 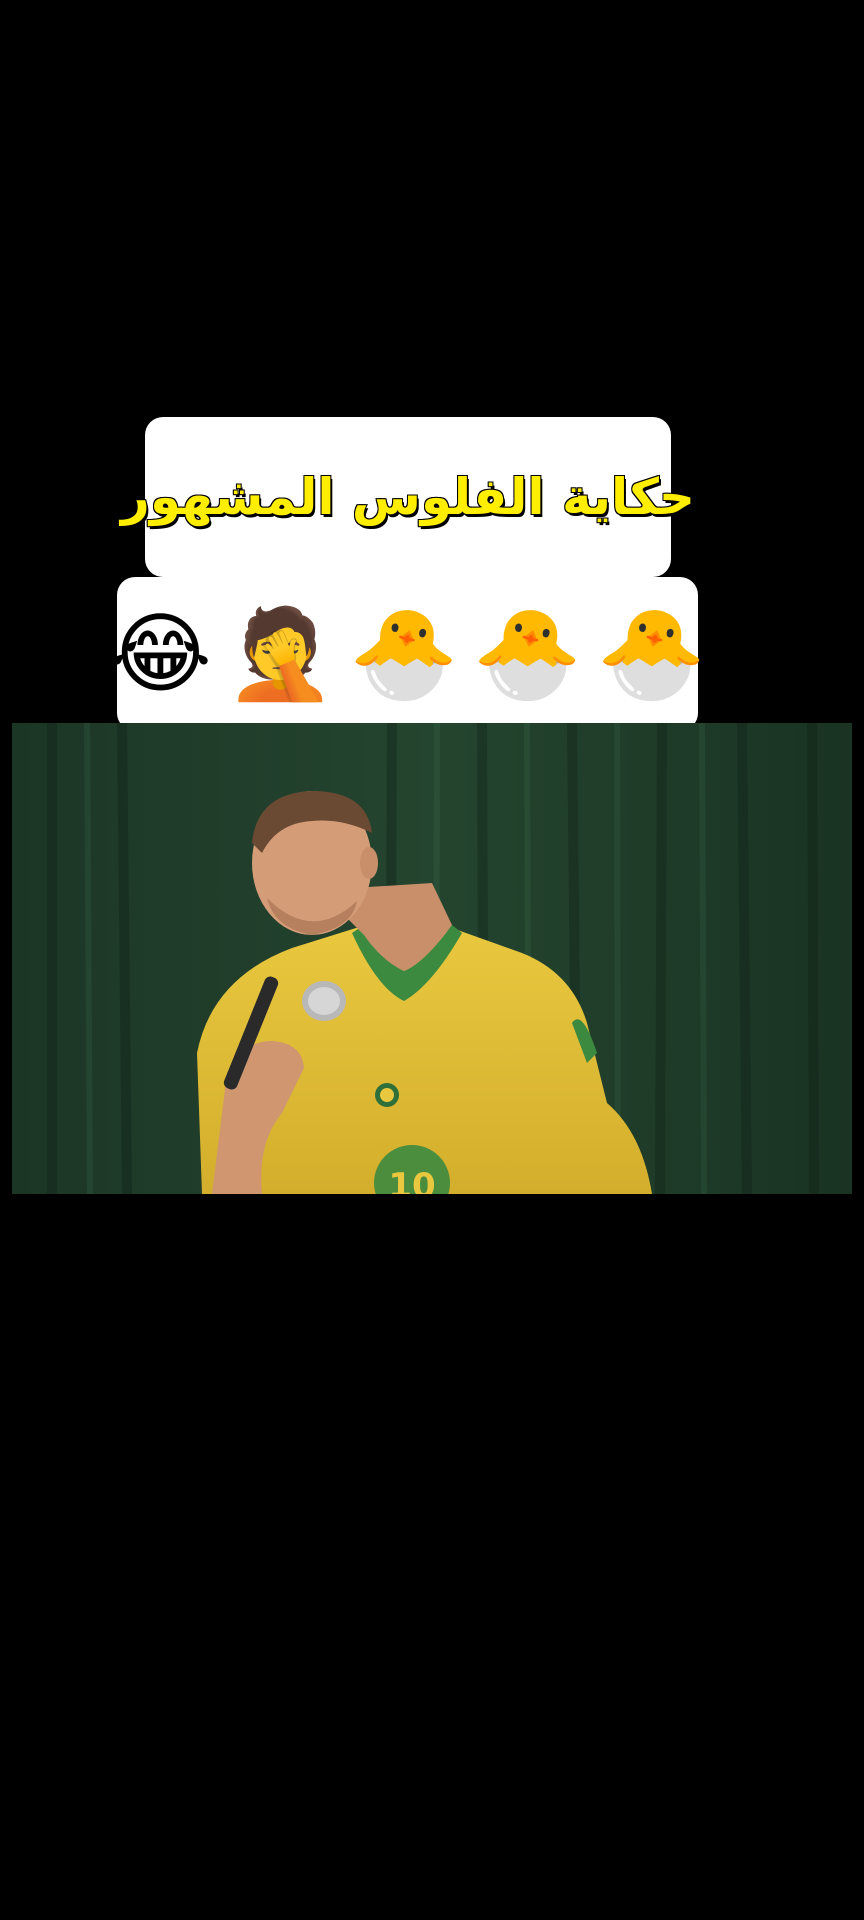 I want to click on emoji-card: 😂 🤦 🐣 🐣 🐣, so click(x=407, y=654).